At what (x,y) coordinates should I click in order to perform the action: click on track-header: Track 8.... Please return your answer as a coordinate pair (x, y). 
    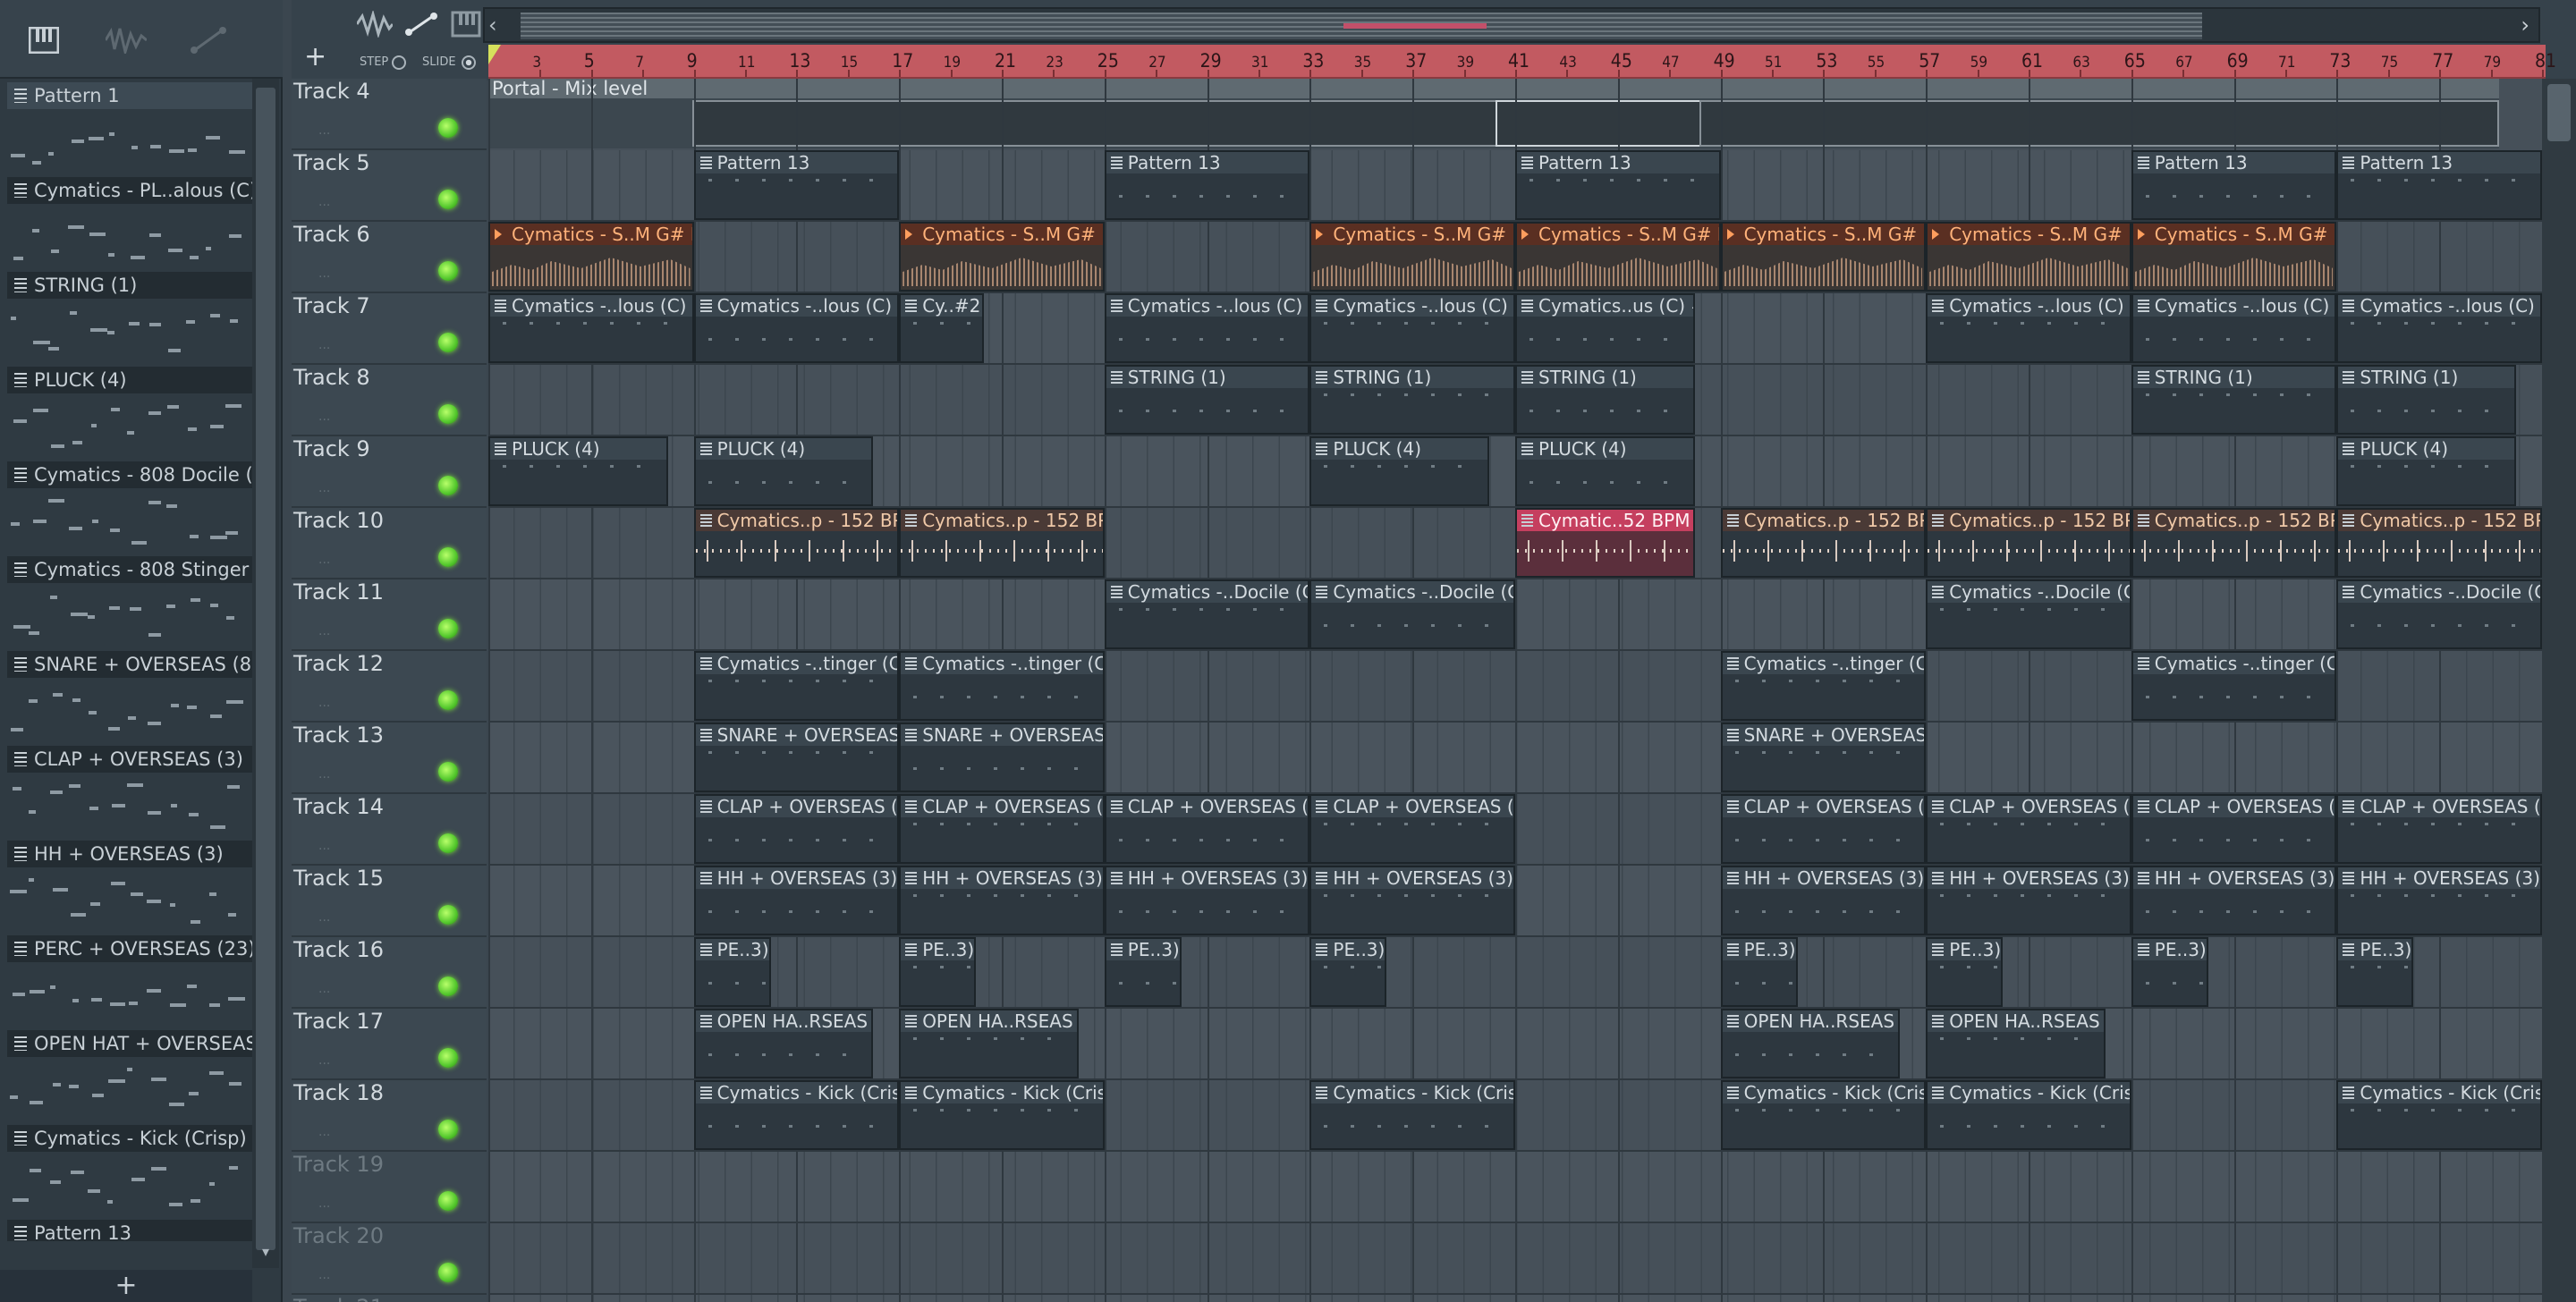
    Looking at the image, I should click on (389, 400).